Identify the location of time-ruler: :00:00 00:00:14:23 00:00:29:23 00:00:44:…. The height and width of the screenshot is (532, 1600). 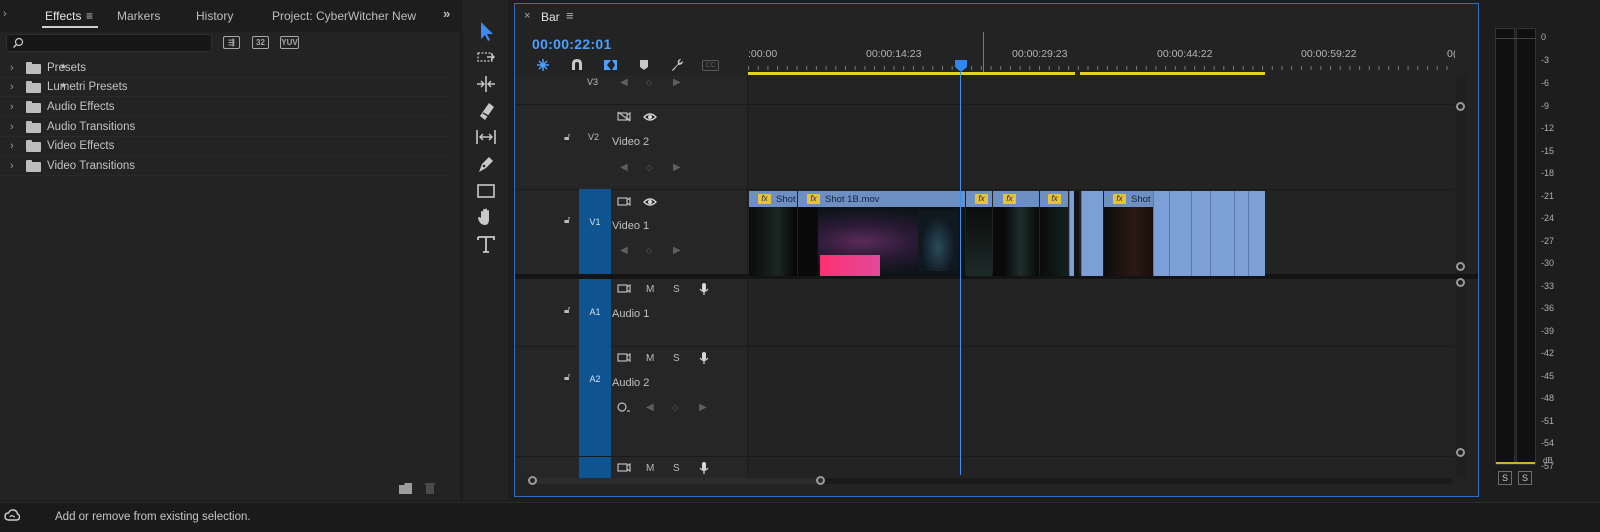
(1101, 54).